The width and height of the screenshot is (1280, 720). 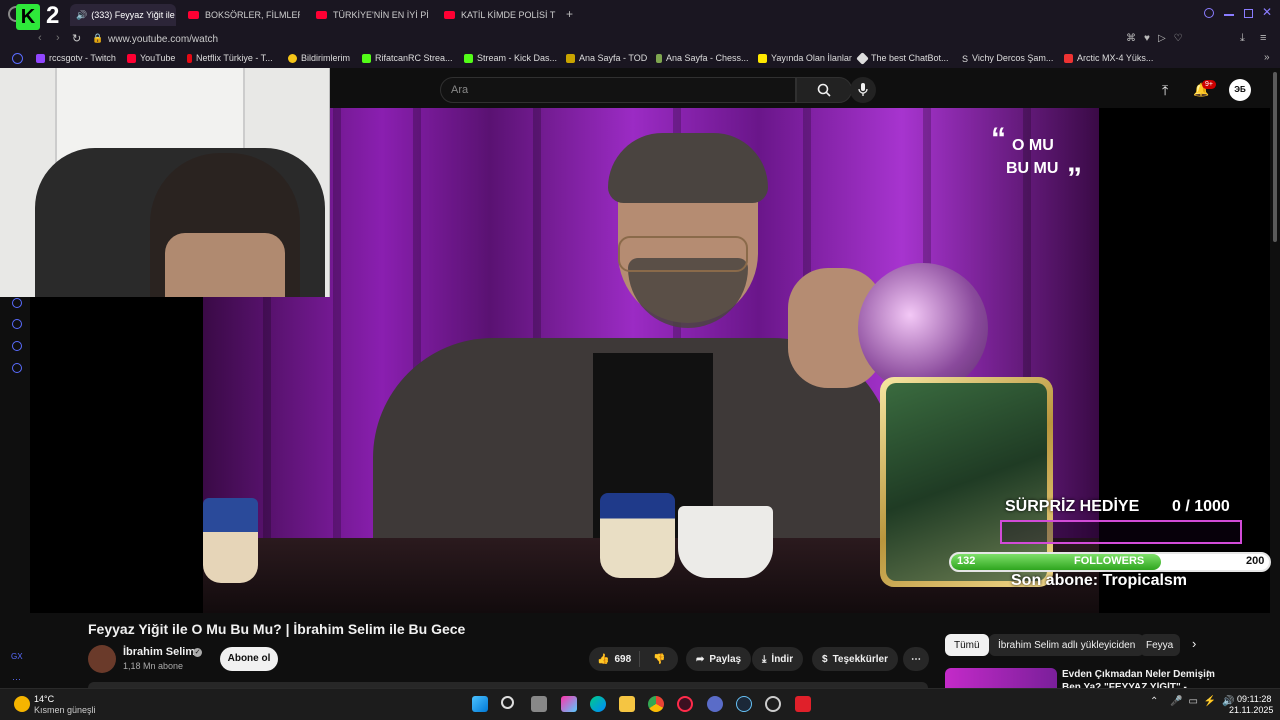 I want to click on tab-4: KATİL KİMDE POLİSİ TROL, so click(x=497, y=15).